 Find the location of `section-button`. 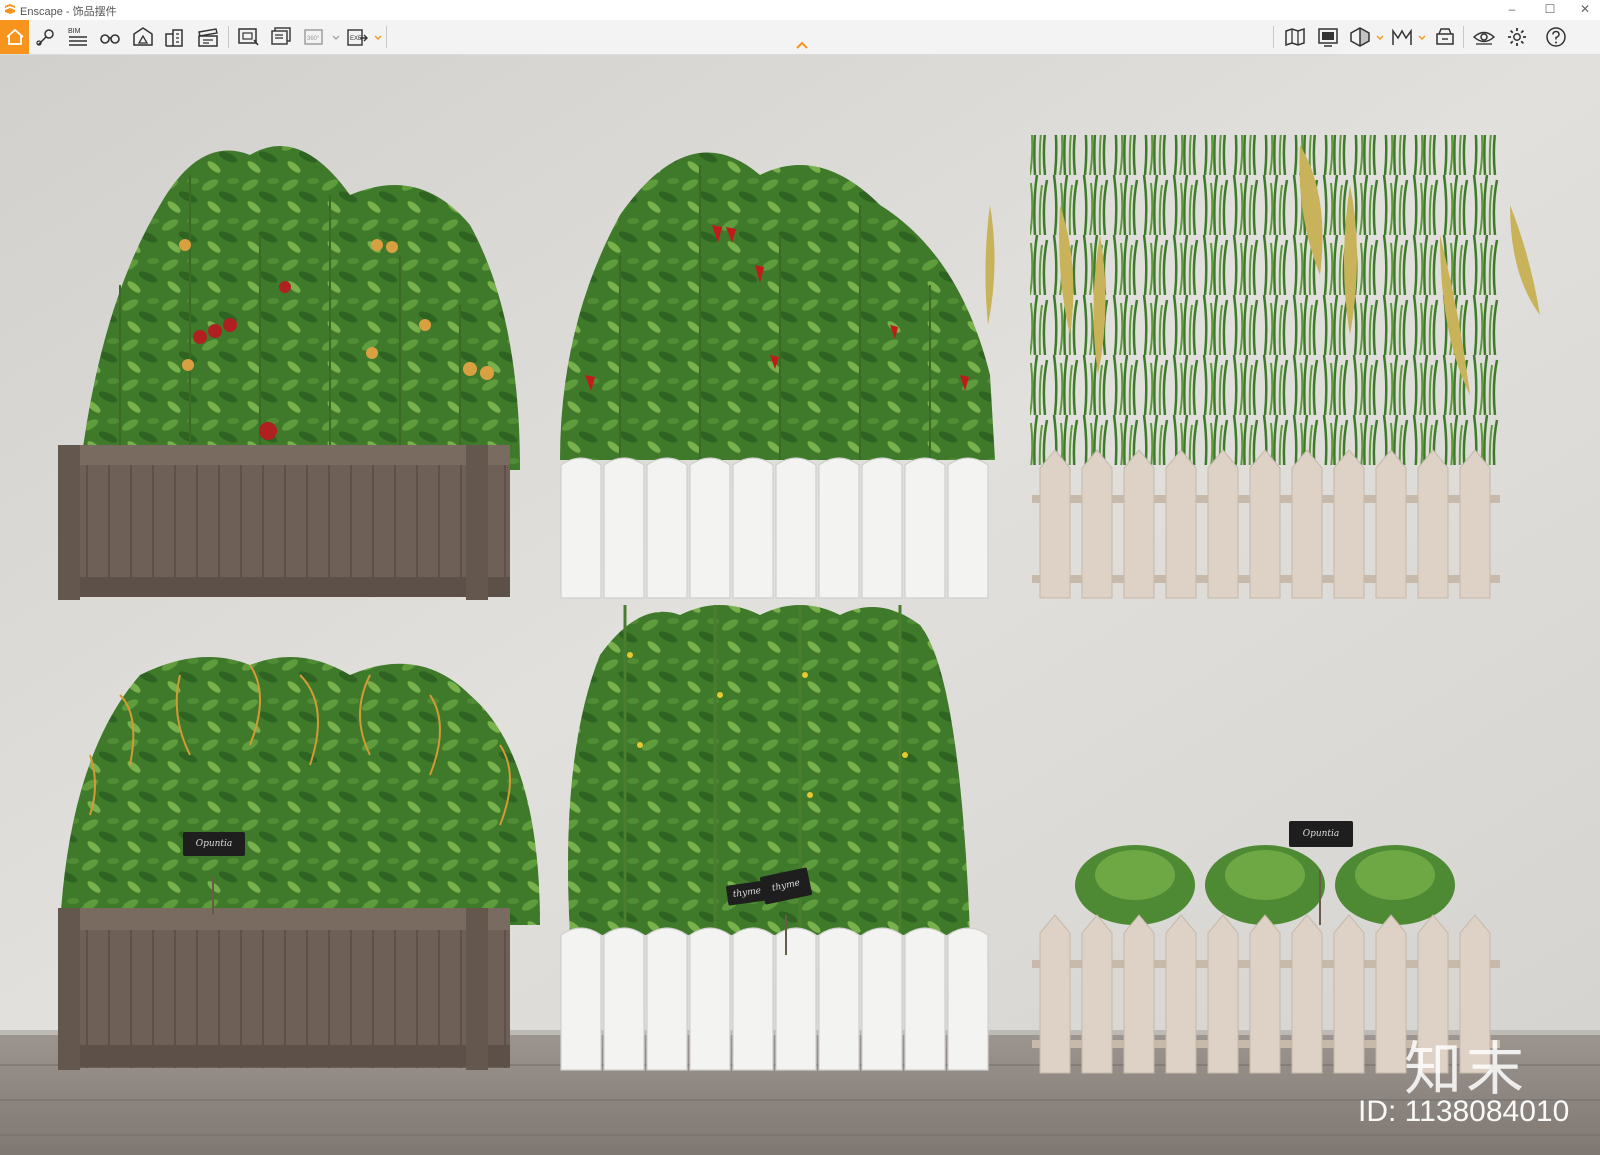

section-button is located at coordinates (1360, 37).